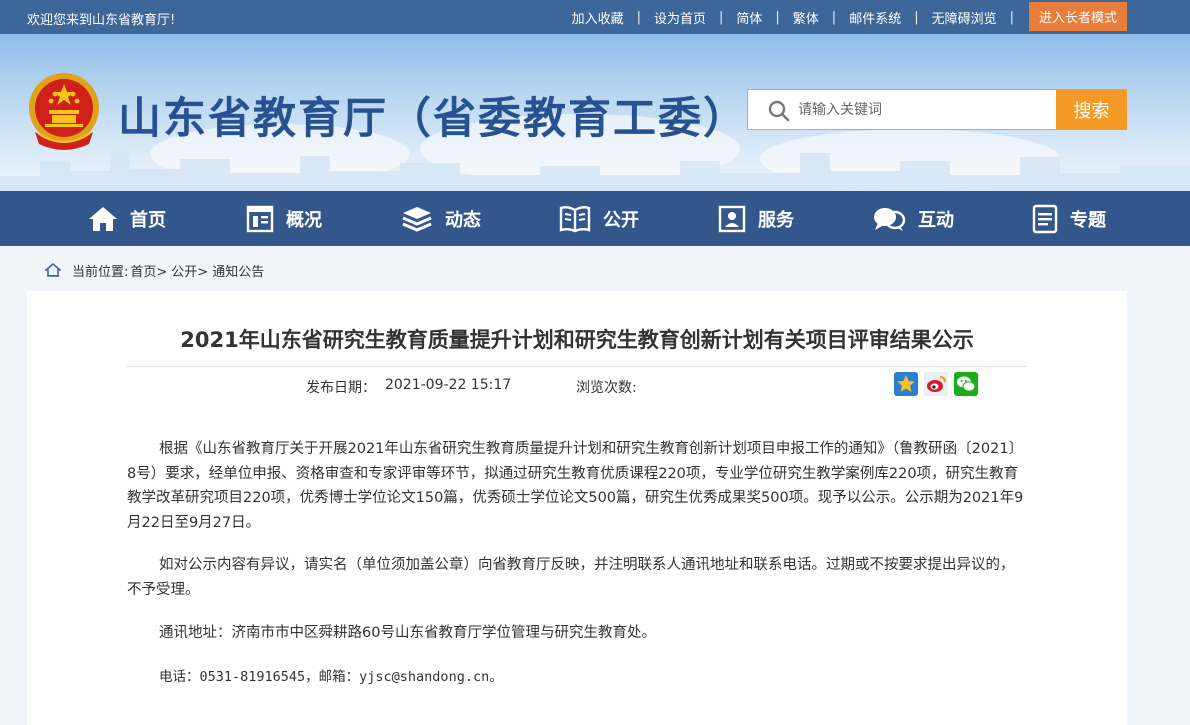  What do you see at coordinates (964, 17) in the screenshot?
I see `accessibility-link: 无障碍浏览` at bounding box center [964, 17].